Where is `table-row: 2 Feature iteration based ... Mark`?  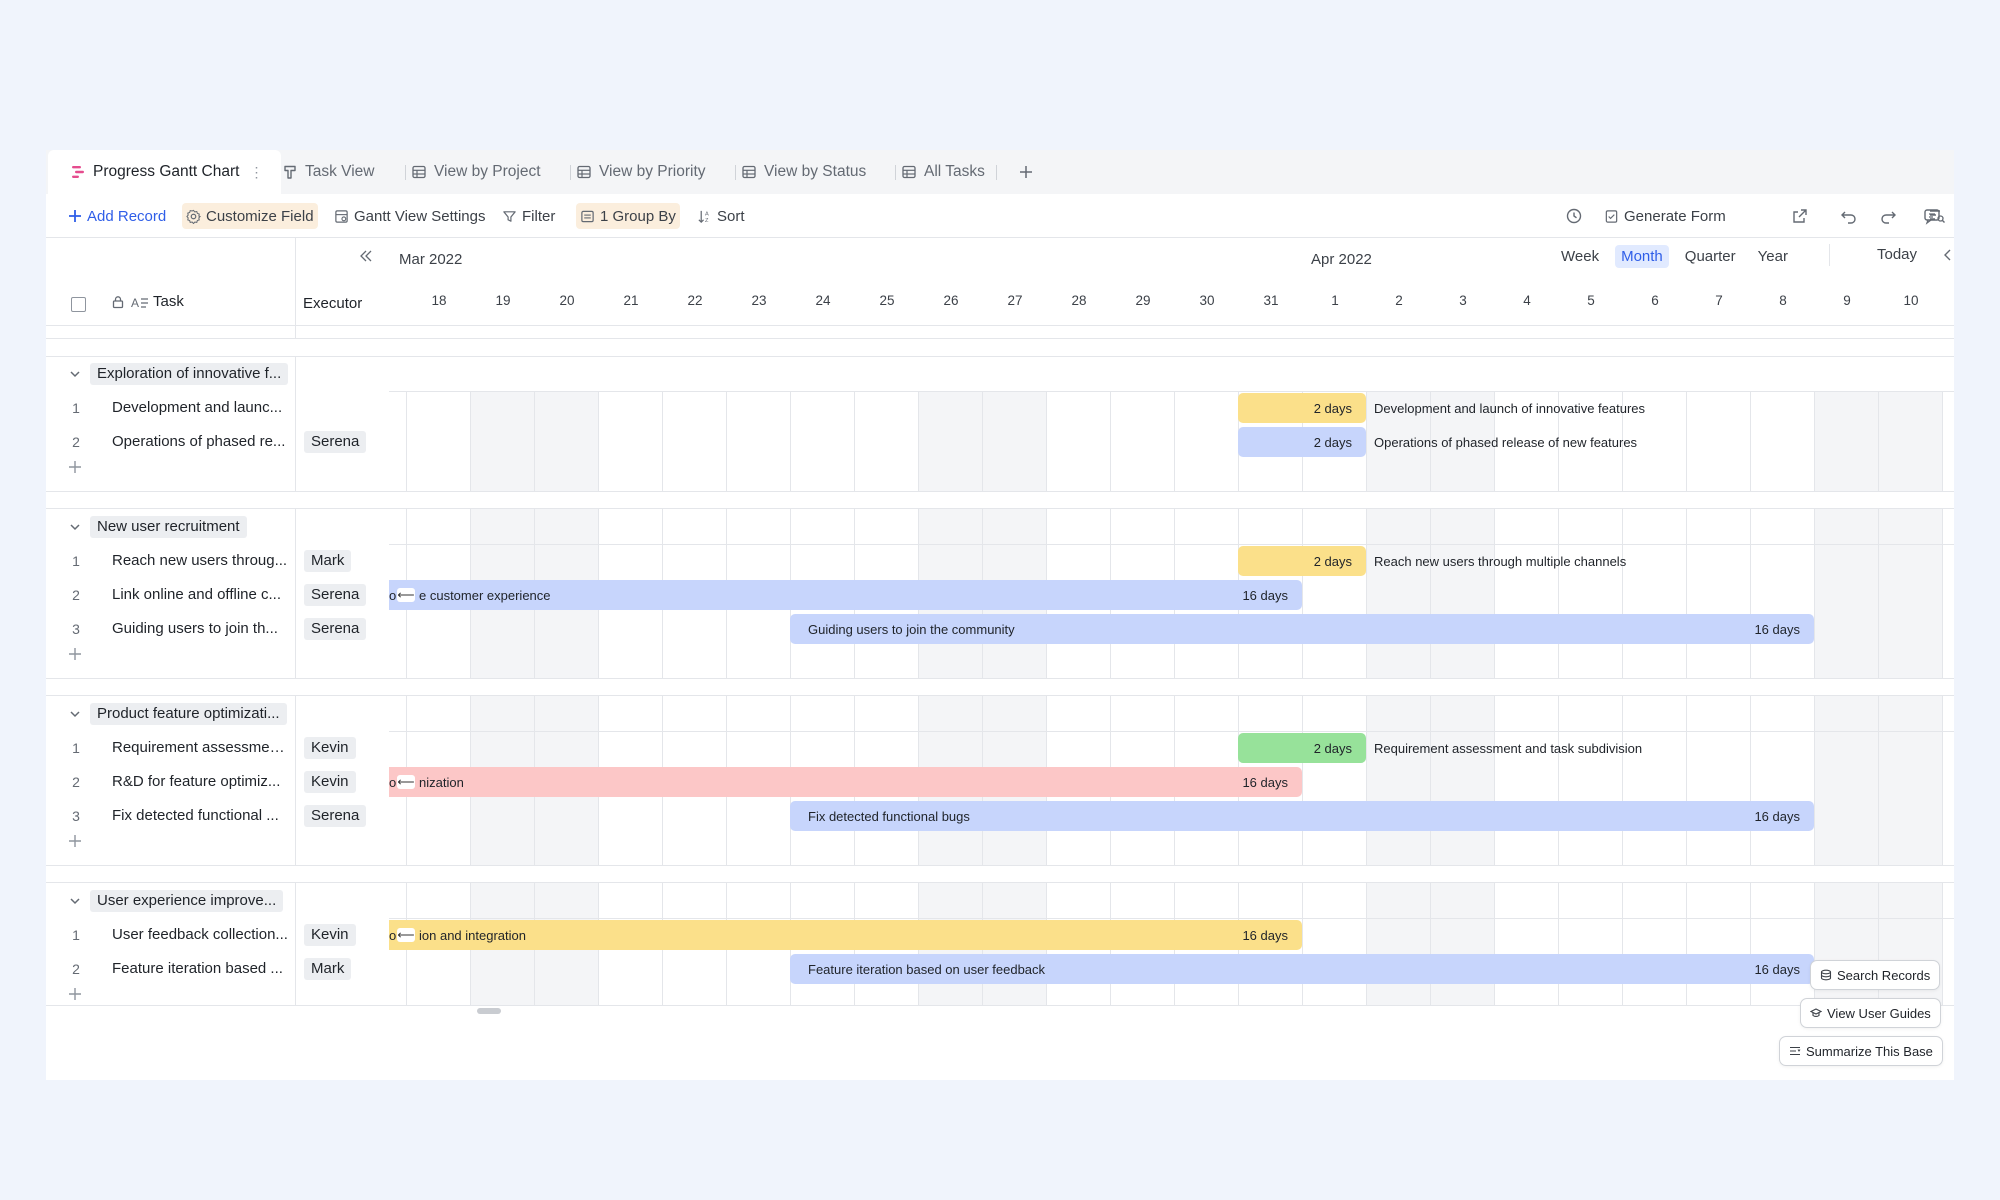 table-row: 2 Feature iteration based ... Mark is located at coordinates (217, 969).